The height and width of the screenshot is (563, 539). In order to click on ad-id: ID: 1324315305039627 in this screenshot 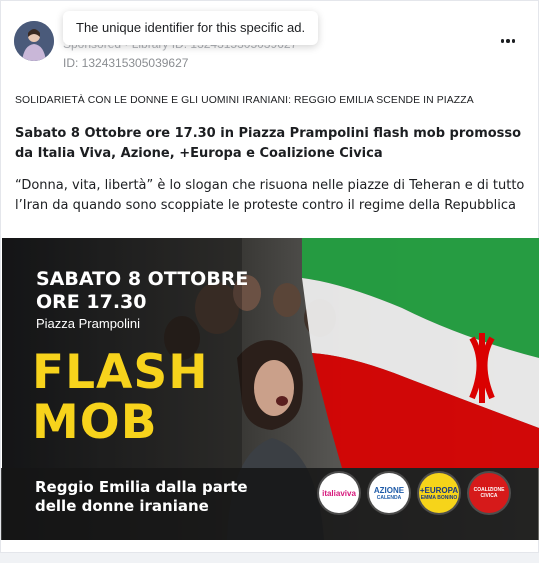, I will do `click(126, 63)`.